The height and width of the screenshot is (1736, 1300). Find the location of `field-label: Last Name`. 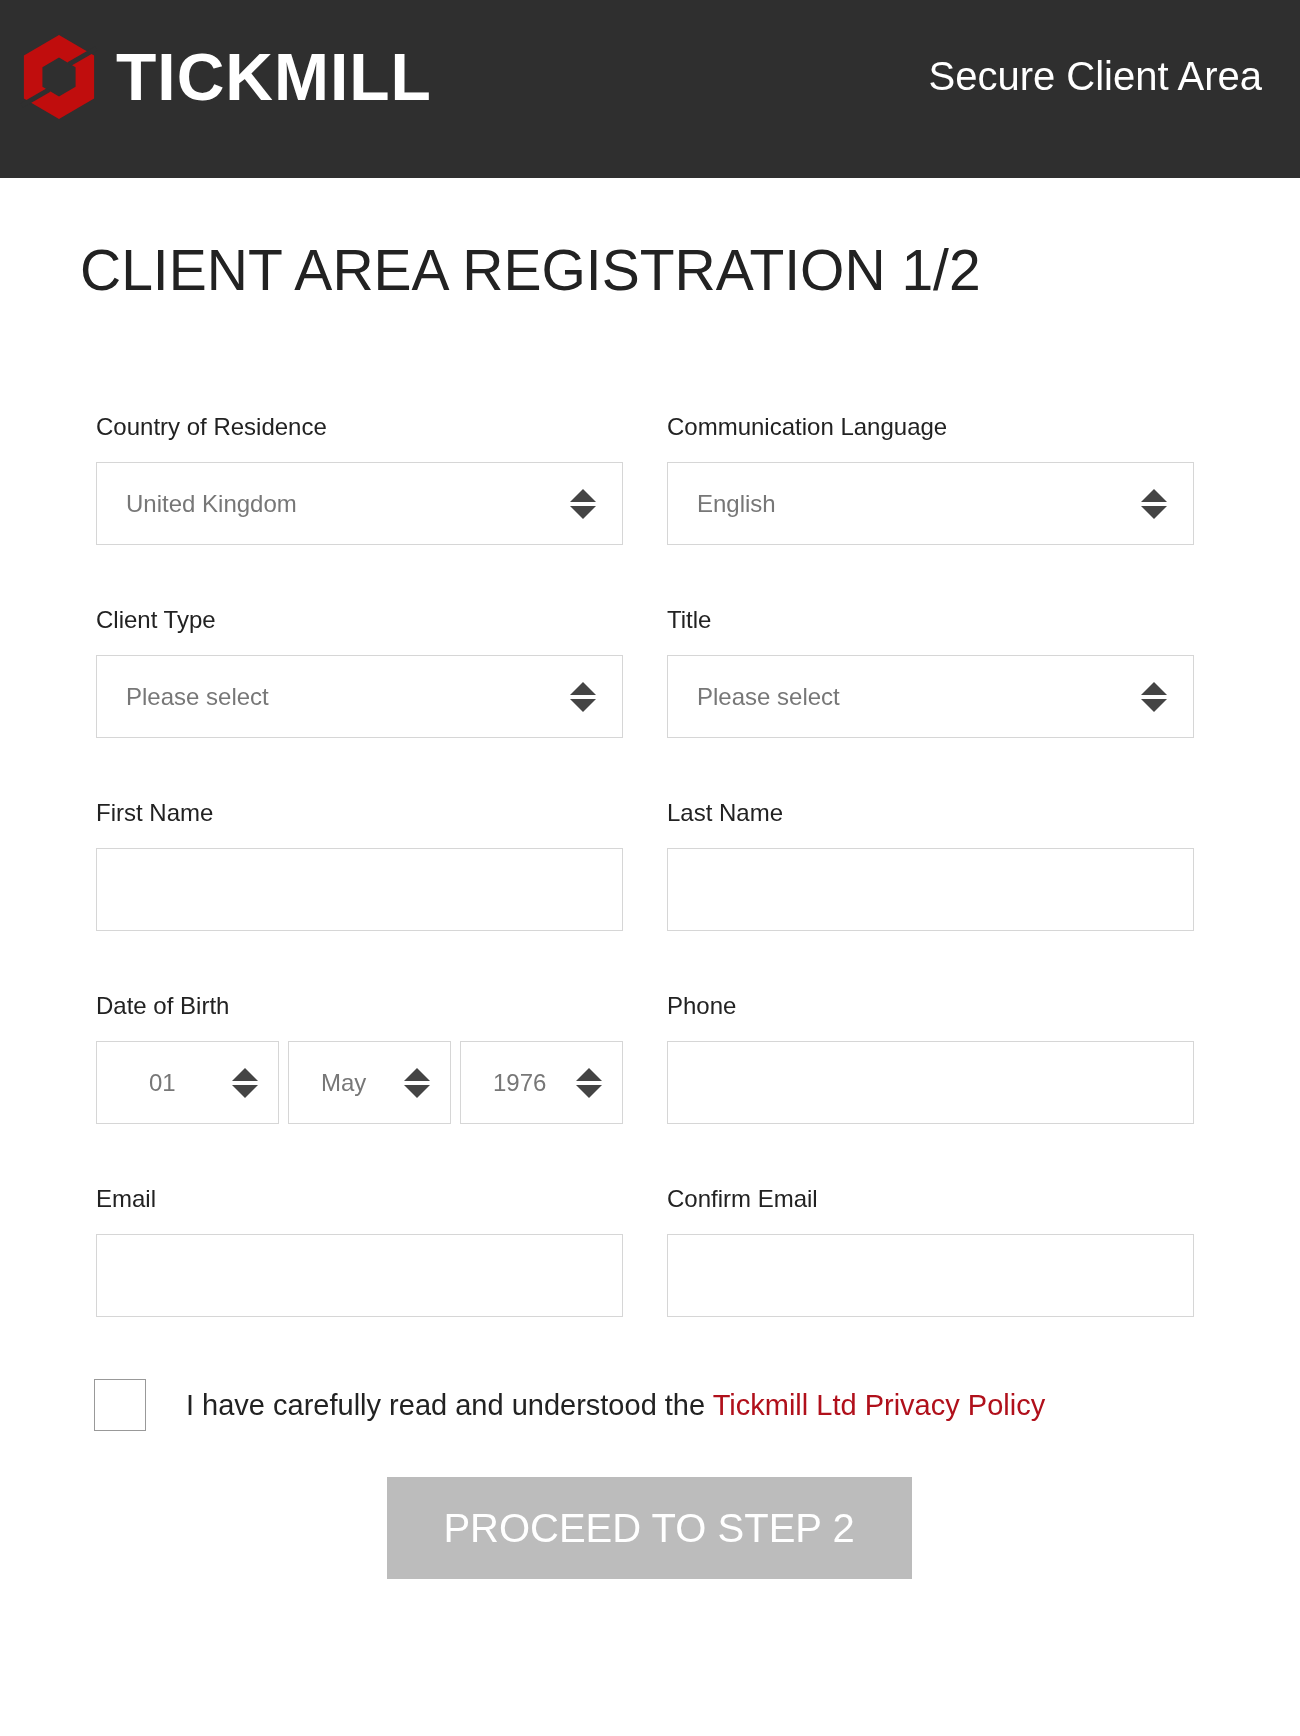

field-label: Last Name is located at coordinates (726, 813).